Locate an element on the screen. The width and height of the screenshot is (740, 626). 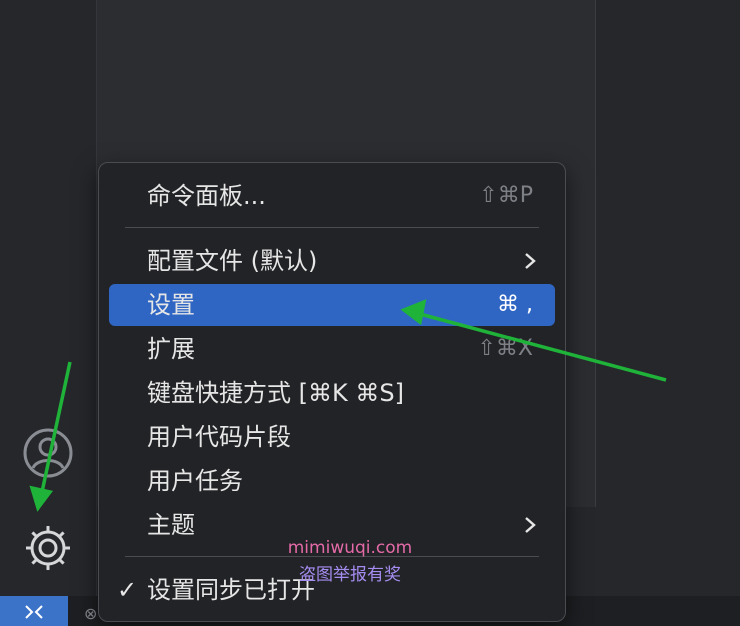
arrow-to-settings is located at coordinates (533, 340).